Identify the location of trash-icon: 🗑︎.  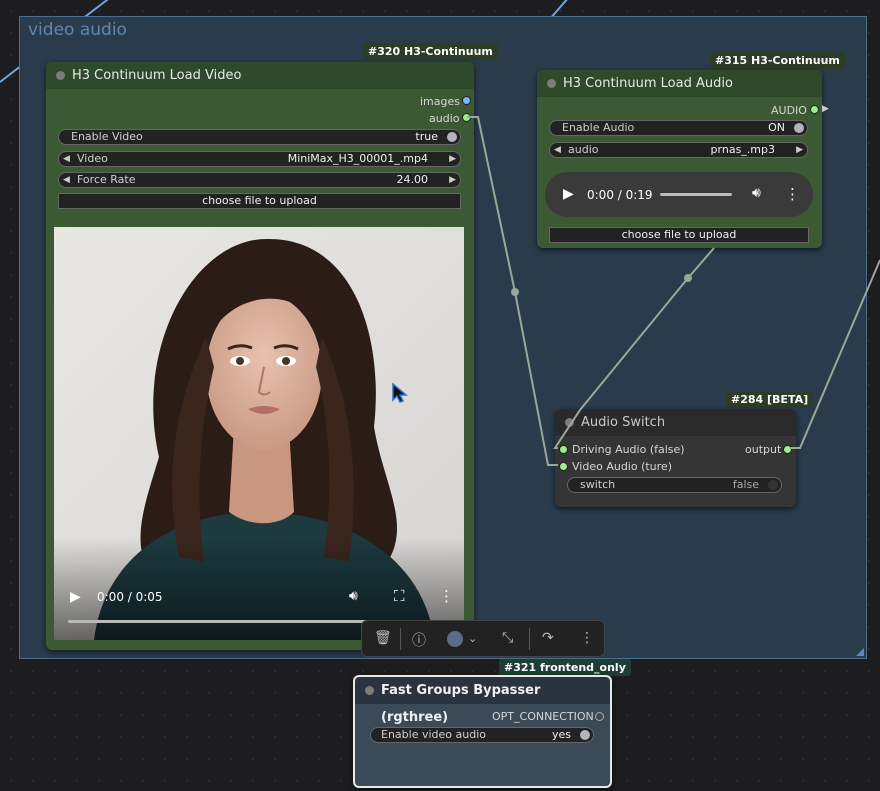
(383, 638).